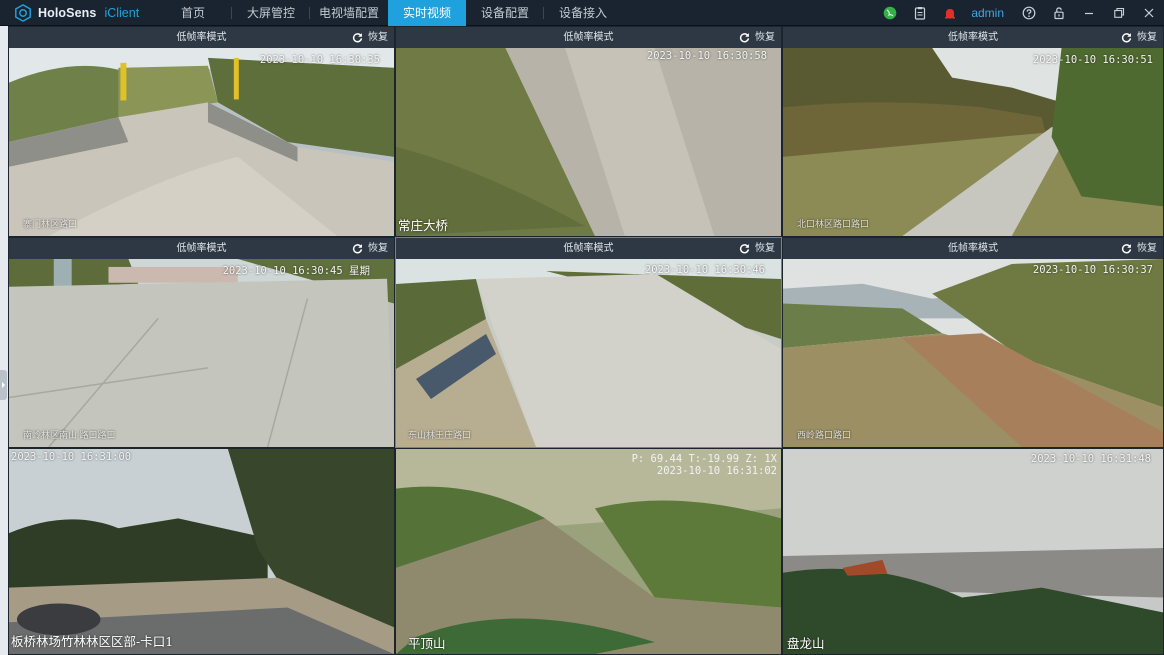  I want to click on brand-name: HoloSens, so click(67, 13).